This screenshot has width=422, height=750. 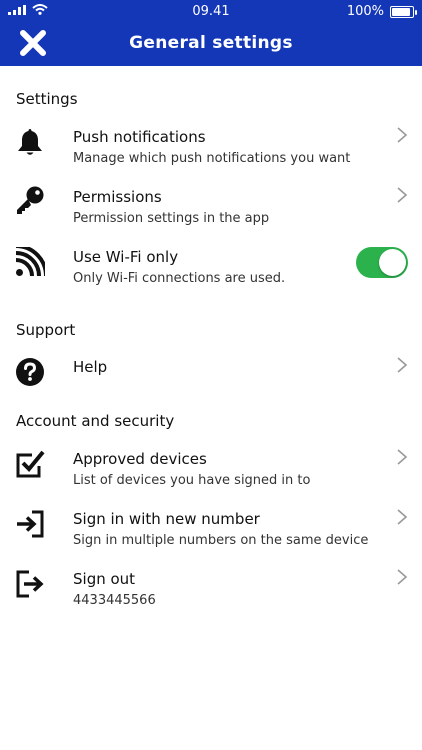 What do you see at coordinates (47, 99) in the screenshot?
I see `section-settings-heading: Settings` at bounding box center [47, 99].